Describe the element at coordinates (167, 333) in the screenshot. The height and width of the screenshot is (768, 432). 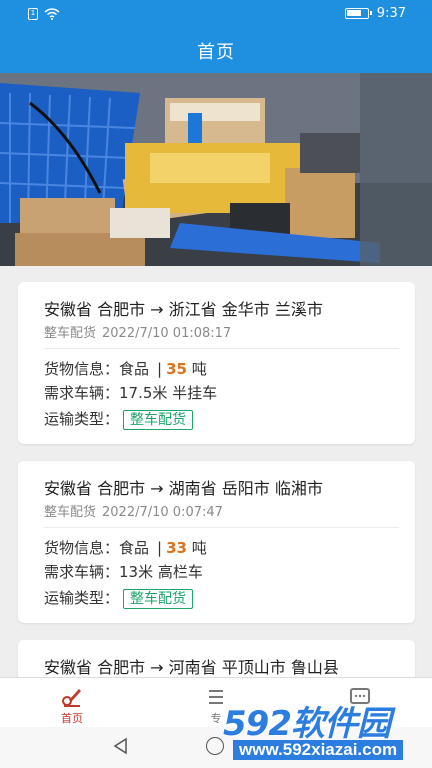
I see `post-time: 2022/7/10 01:08:17` at that location.